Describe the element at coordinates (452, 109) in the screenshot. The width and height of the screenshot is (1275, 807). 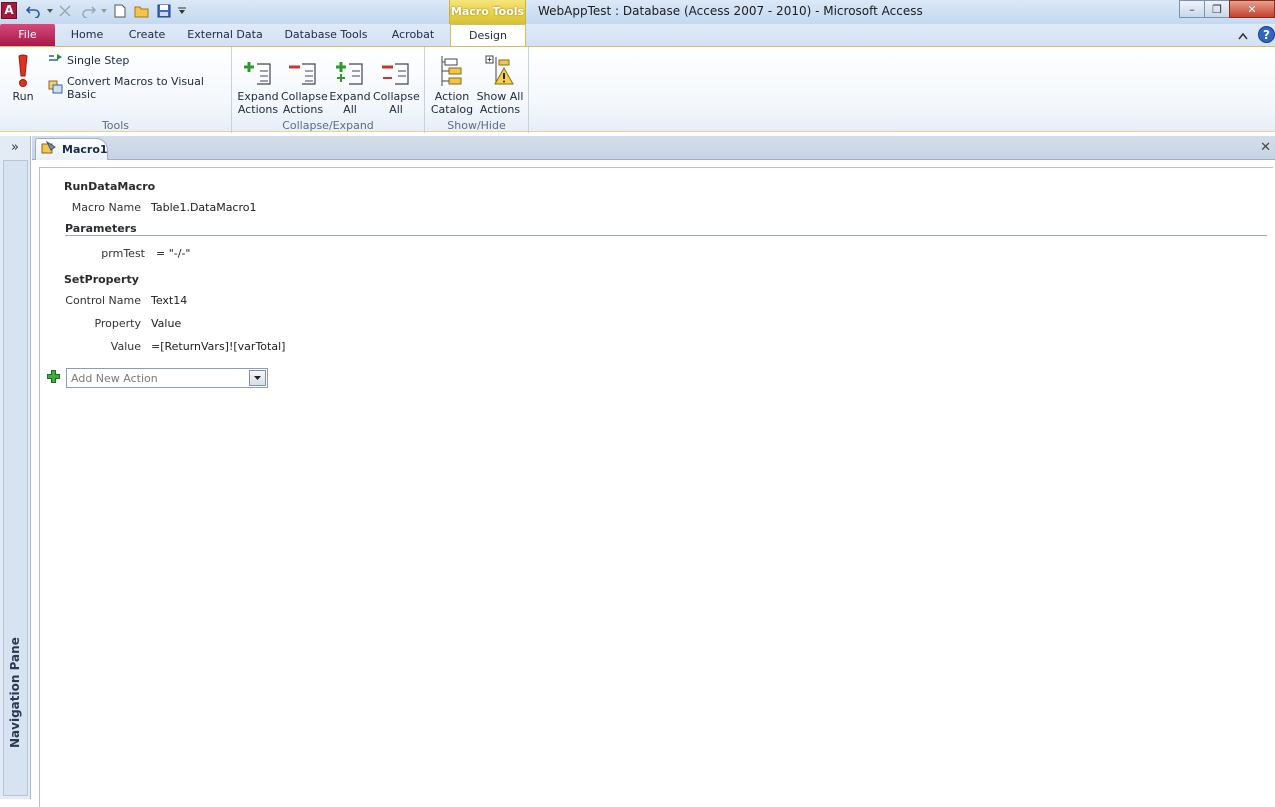
I see `action-catalog-label-2: Catalog` at that location.